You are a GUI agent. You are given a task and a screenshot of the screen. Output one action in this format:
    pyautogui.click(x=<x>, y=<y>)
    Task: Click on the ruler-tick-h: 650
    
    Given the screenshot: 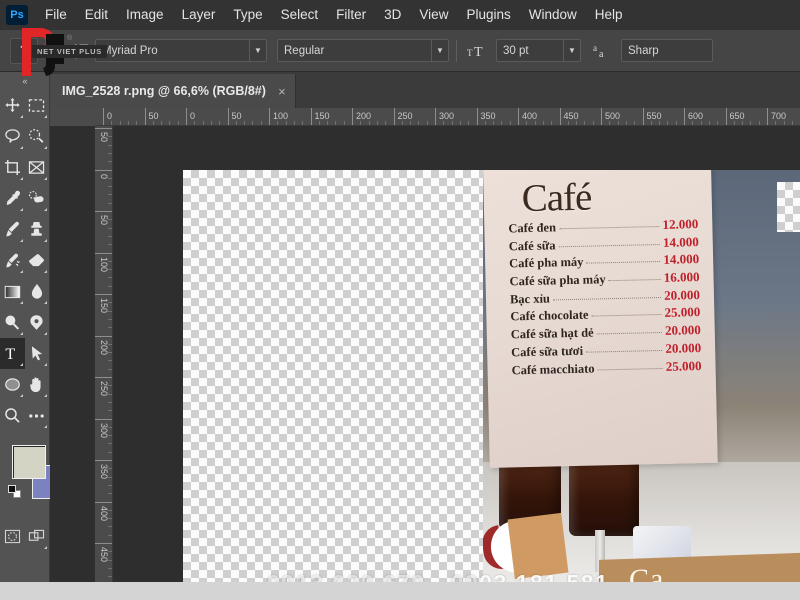 What is the action you would take?
    pyautogui.click(x=735, y=116)
    